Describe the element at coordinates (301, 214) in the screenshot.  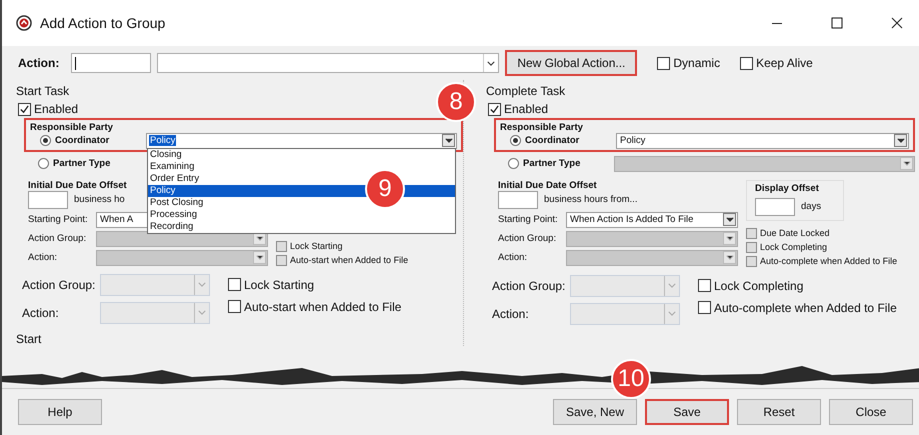
I see `dropdown-option: Processing` at that location.